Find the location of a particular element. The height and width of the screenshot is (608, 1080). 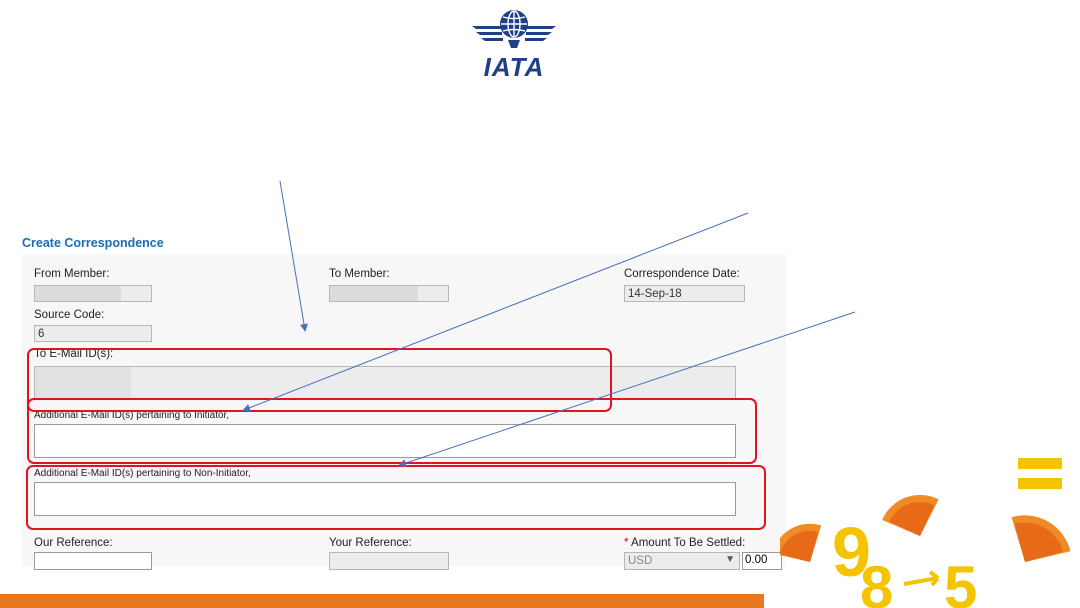

equals-bottom is located at coordinates (1040, 483).